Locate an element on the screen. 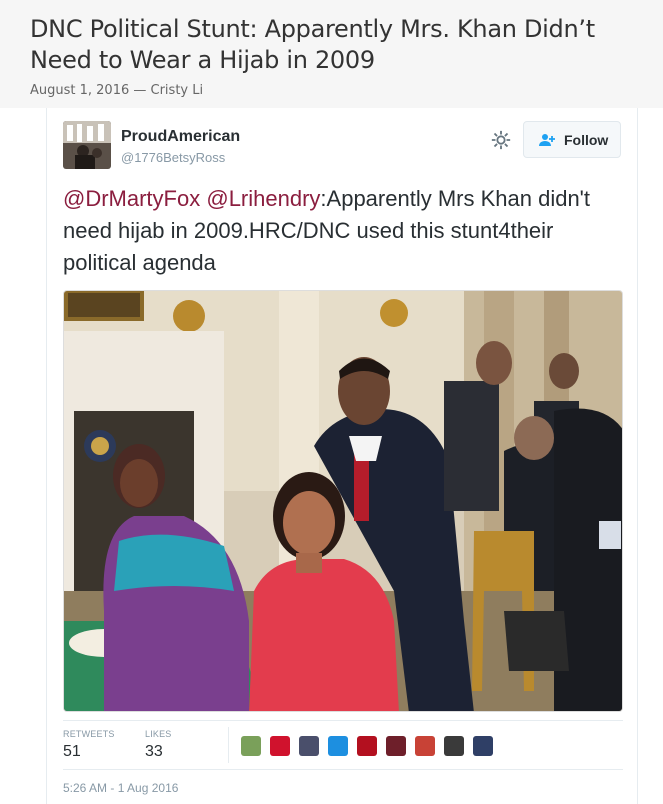 This screenshot has height=804, width=663. tweet-stats: RETWEETS 51 LIKES 33 is located at coordinates (343, 745).